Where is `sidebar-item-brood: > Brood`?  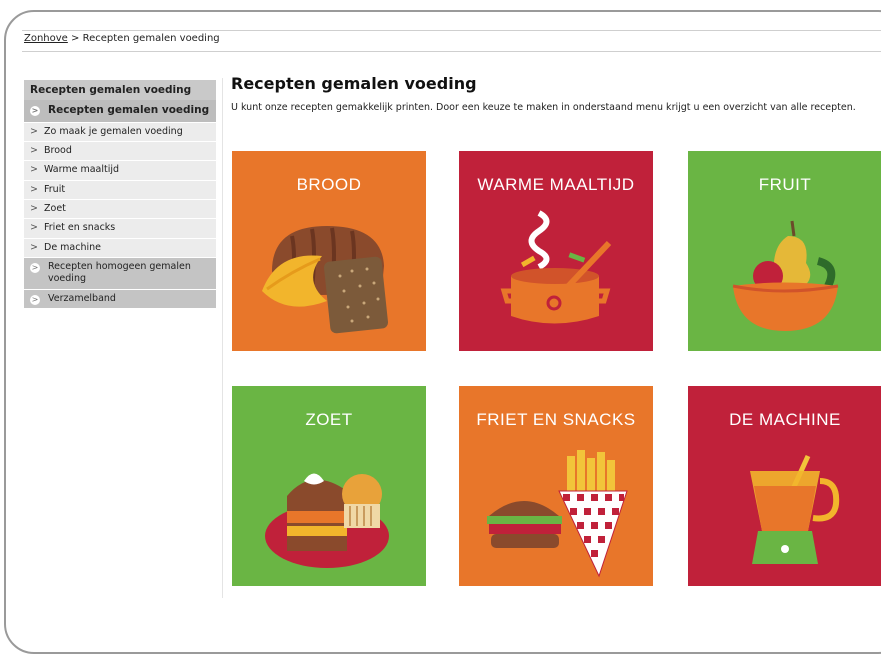
sidebar-item-brood: > Brood is located at coordinates (120, 151).